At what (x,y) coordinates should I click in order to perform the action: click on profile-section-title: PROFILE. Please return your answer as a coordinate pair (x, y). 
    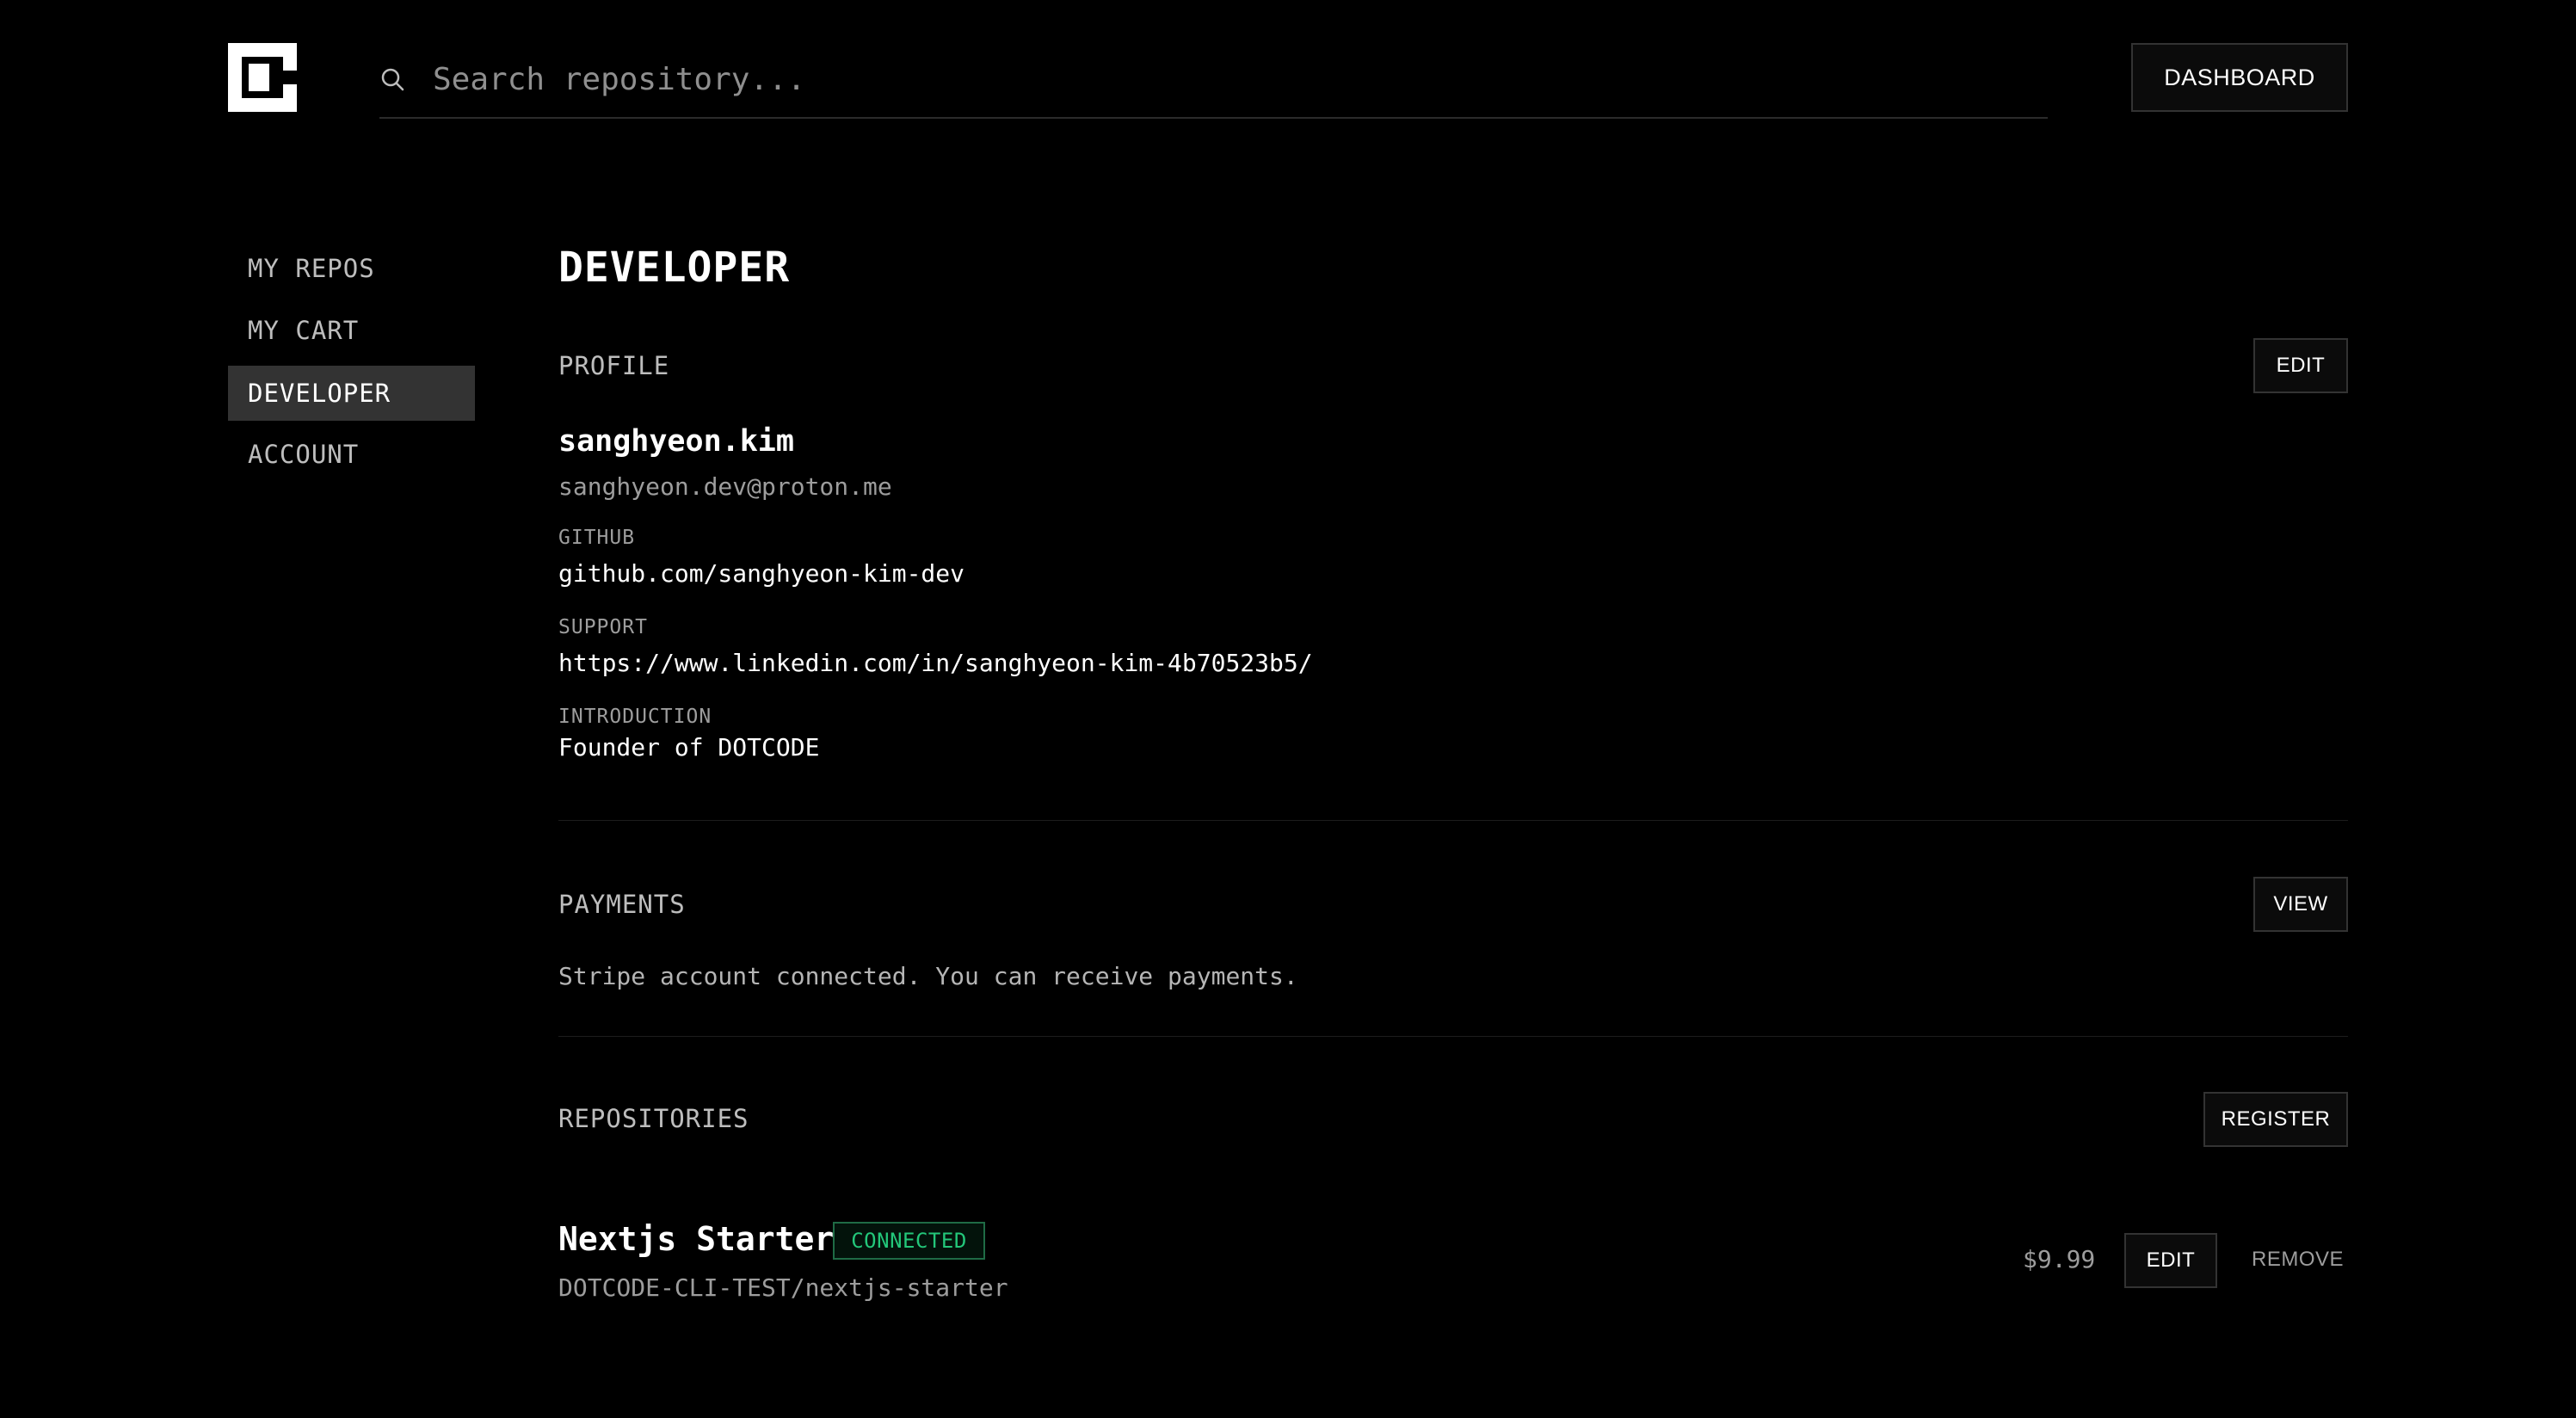
    Looking at the image, I should click on (614, 365).